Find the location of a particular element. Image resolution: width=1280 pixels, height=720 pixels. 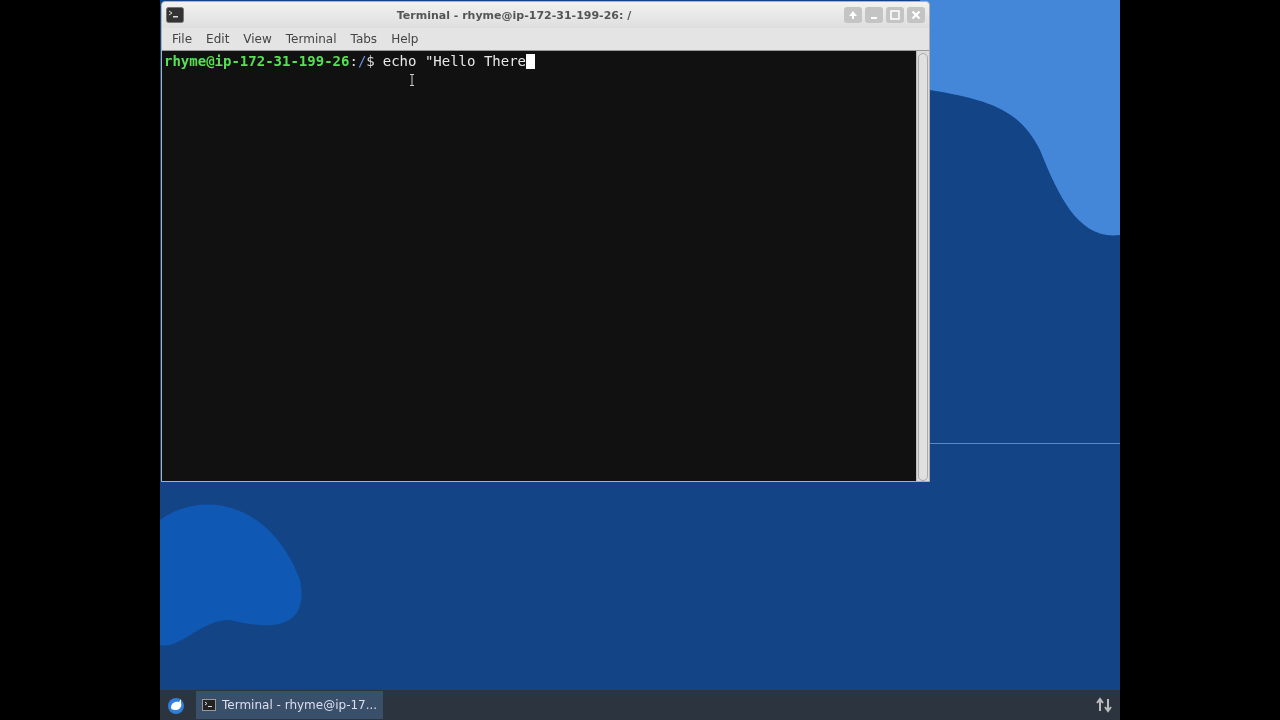

menu-item: Terminal is located at coordinates (311, 39).